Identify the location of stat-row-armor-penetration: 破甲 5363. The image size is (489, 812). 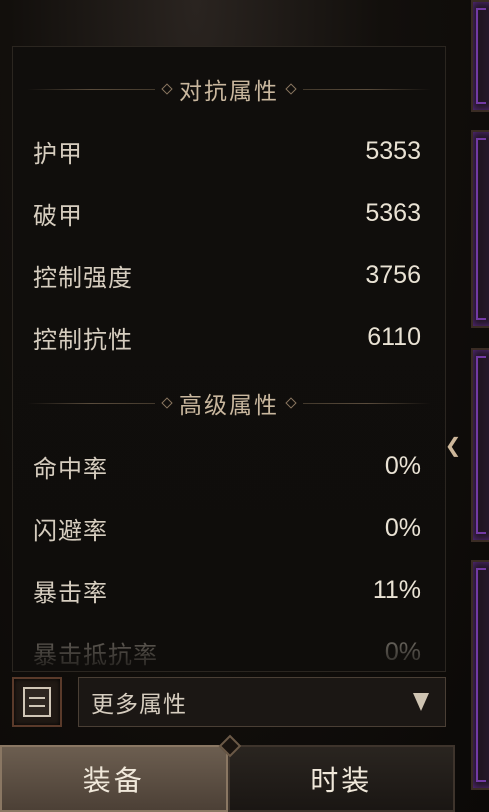
(227, 213).